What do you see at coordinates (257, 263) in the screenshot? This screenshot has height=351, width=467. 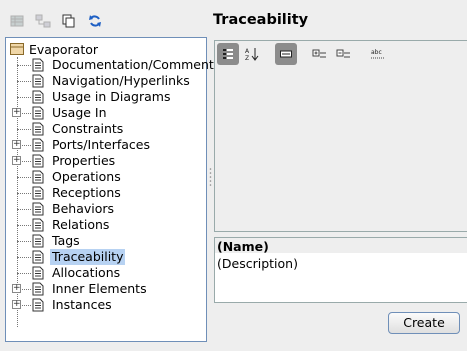 I see `description-text: (Description)` at bounding box center [257, 263].